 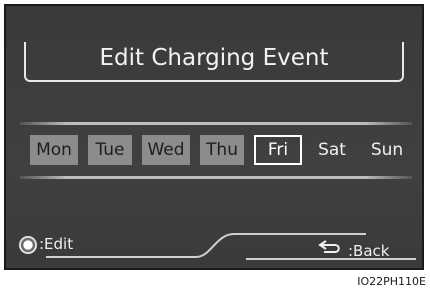 I want to click on return-arrow-icon, so click(x=329, y=246).